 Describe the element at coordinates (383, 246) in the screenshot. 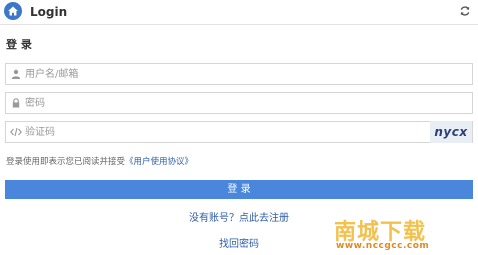

I see `watermark-url: www.nccgcc.com` at that location.